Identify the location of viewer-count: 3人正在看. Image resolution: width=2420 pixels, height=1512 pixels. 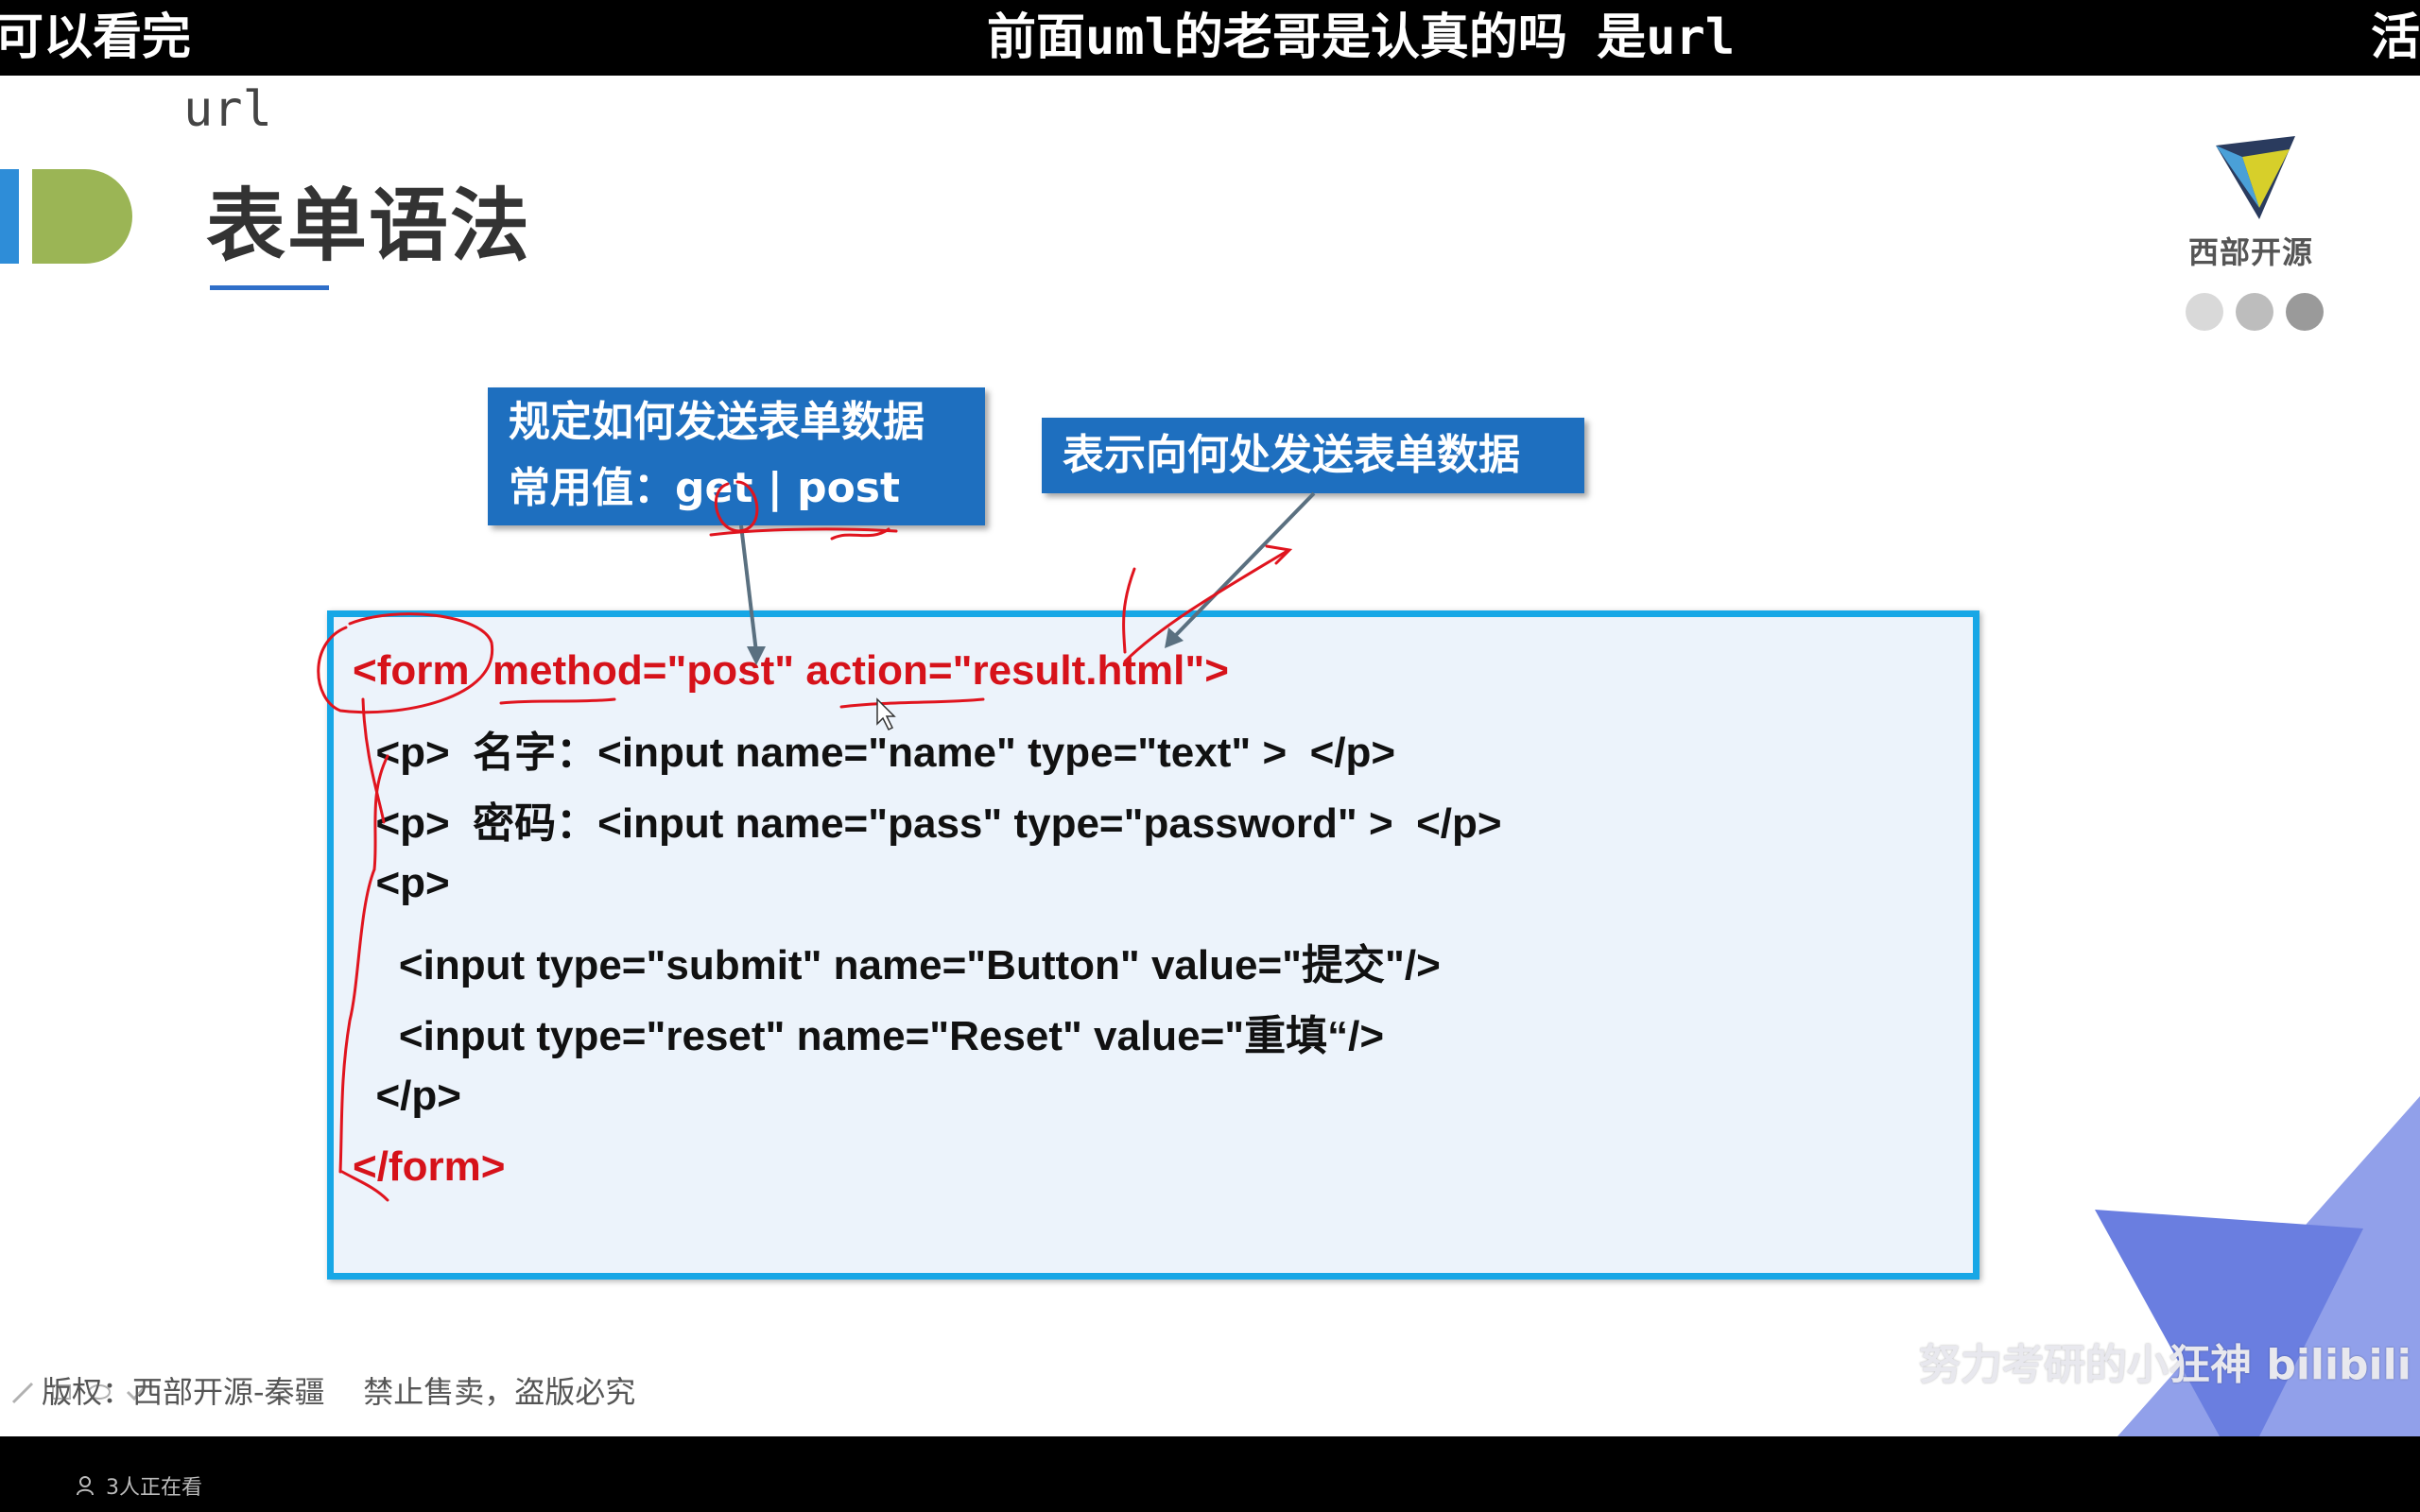
(139, 1485).